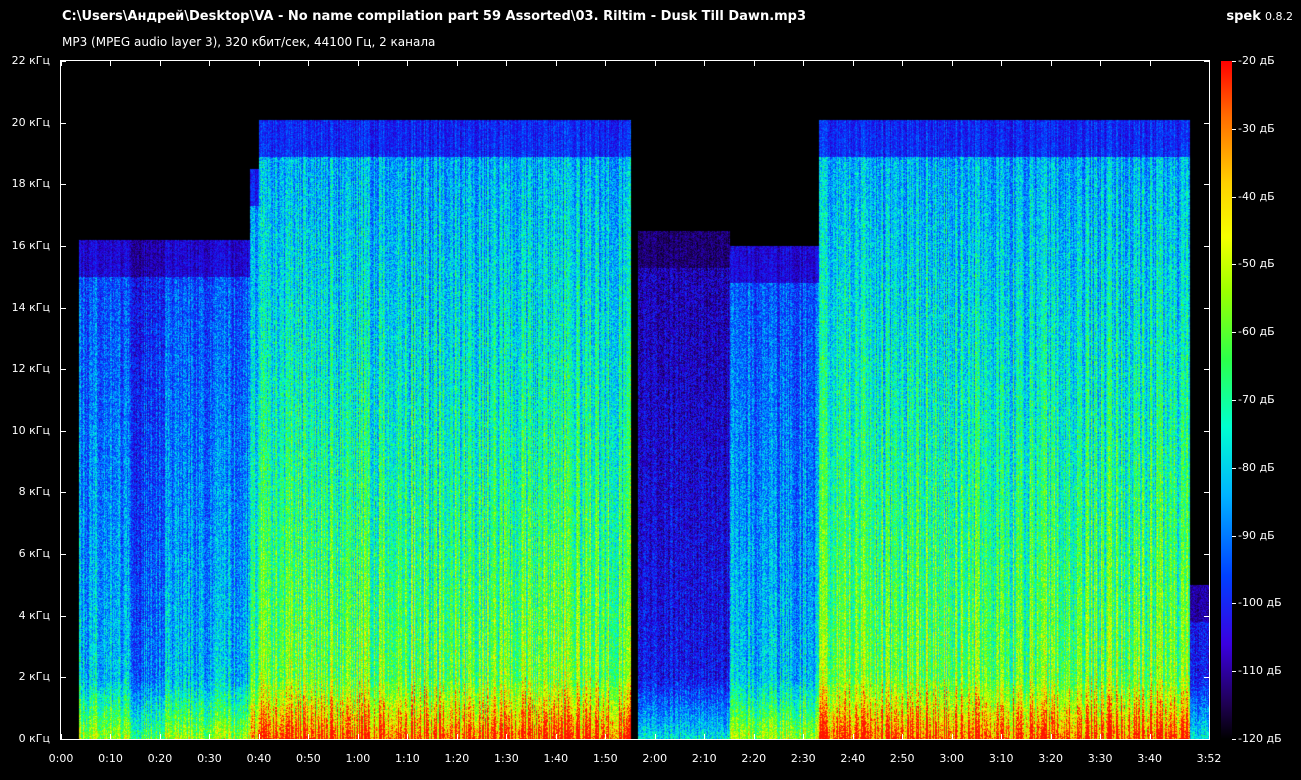 This screenshot has width=1301, height=780. What do you see at coordinates (457, 758) in the screenshot?
I see `time-tick-label: 1:20` at bounding box center [457, 758].